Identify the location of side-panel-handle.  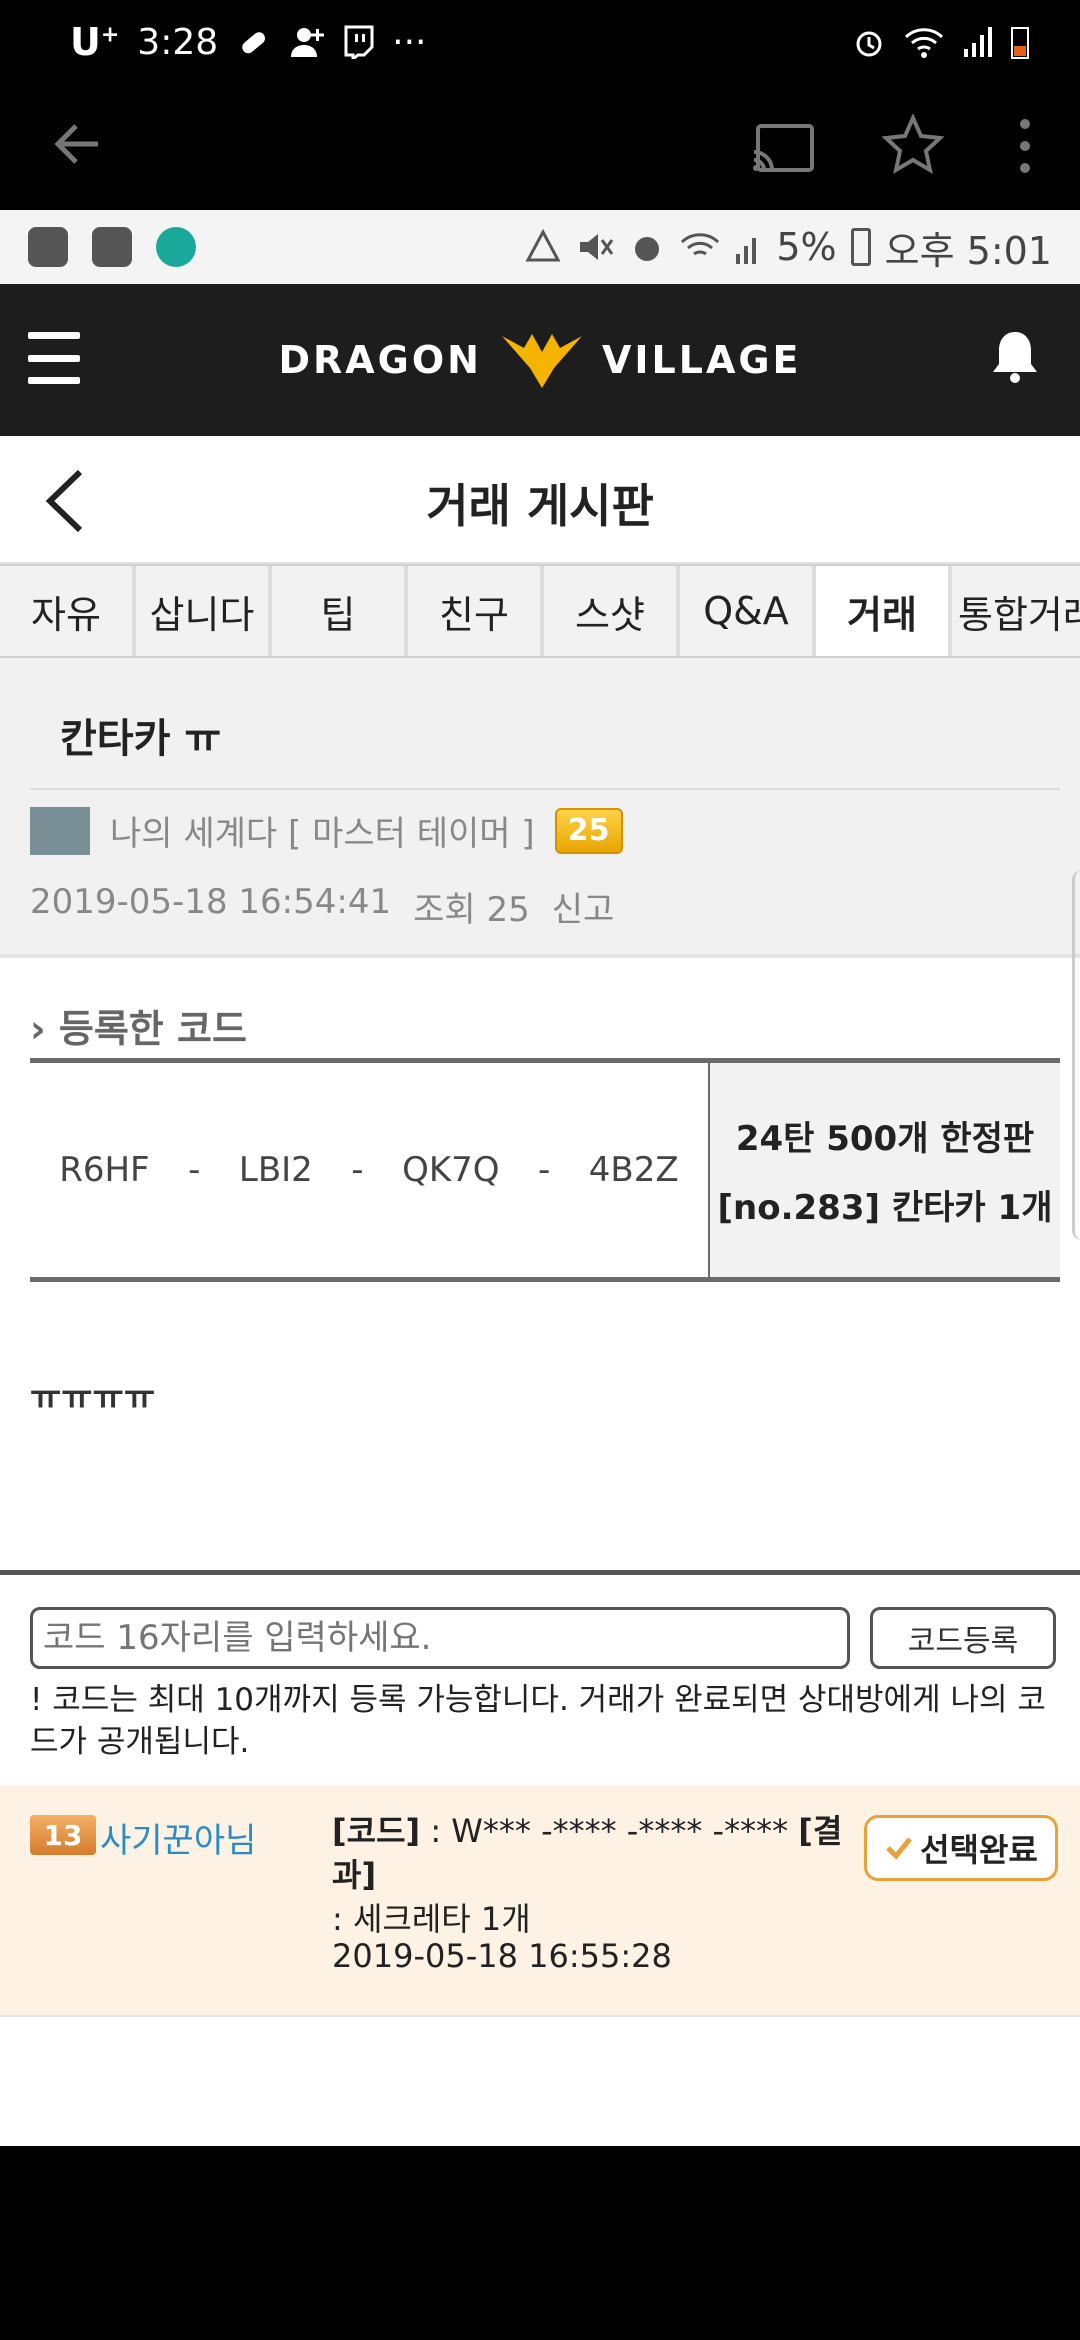
(1076, 1055).